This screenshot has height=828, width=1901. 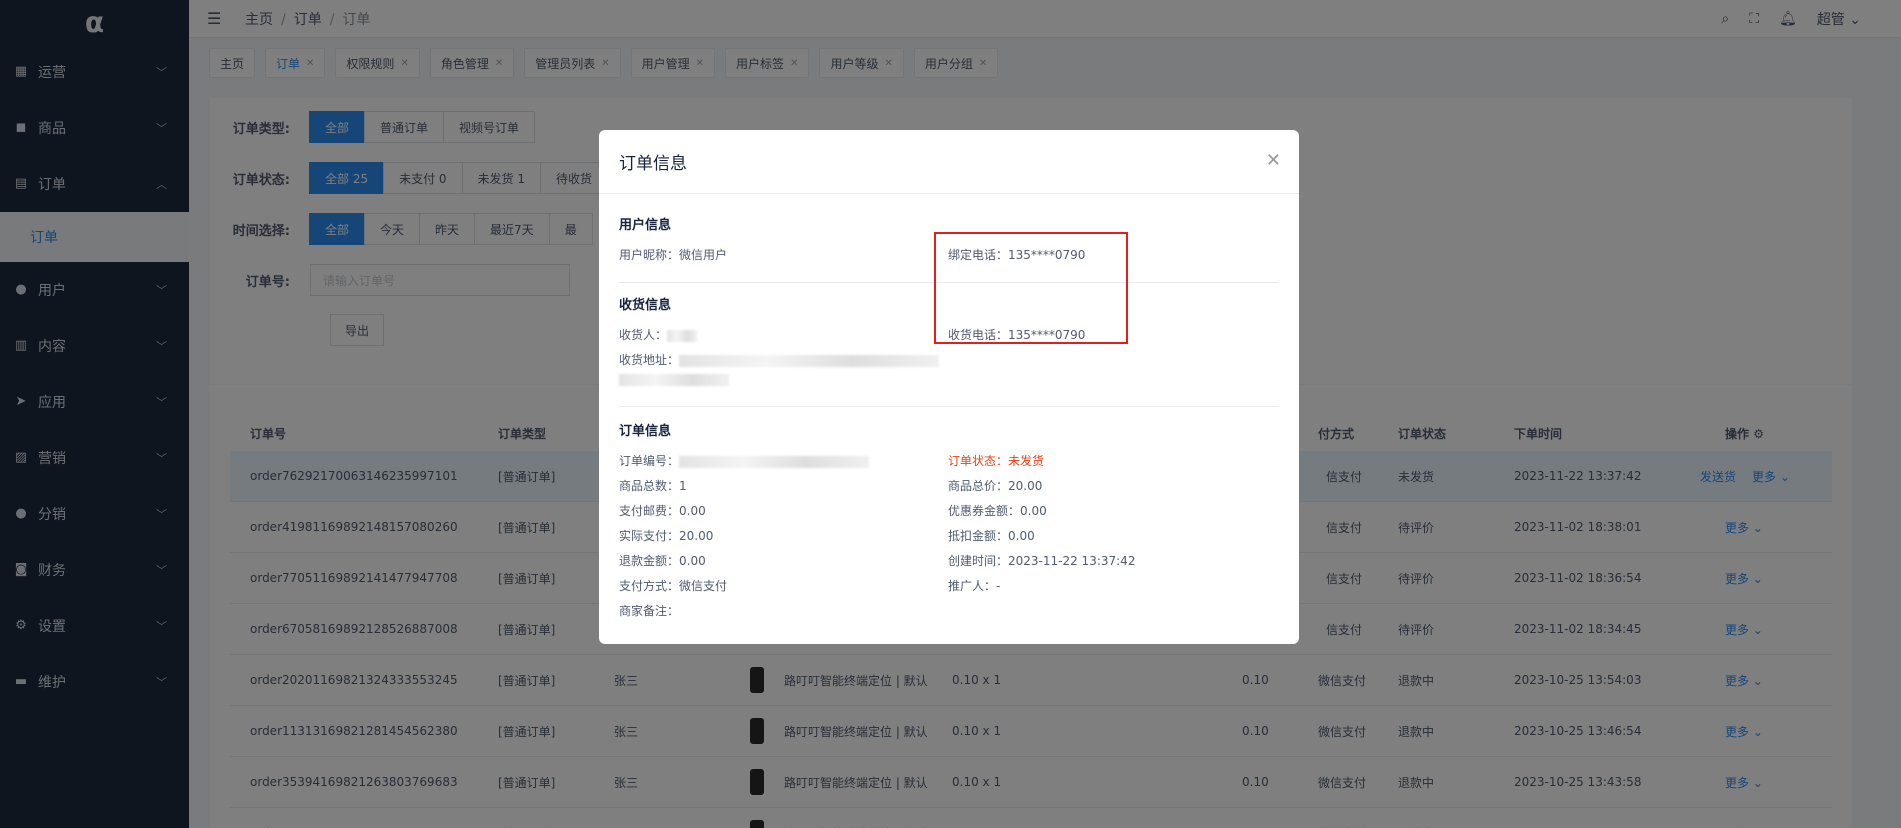 I want to click on address-cont, so click(x=674, y=379).